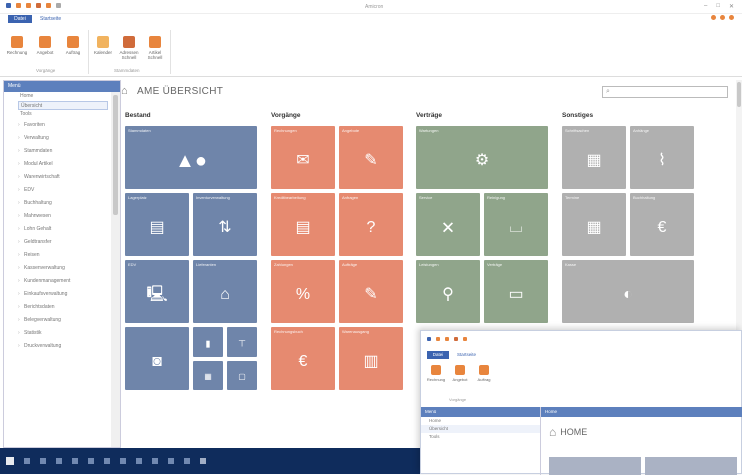  What do you see at coordinates (157, 291) in the screenshot?
I see `tile-edv: EDV 🖳` at bounding box center [157, 291].